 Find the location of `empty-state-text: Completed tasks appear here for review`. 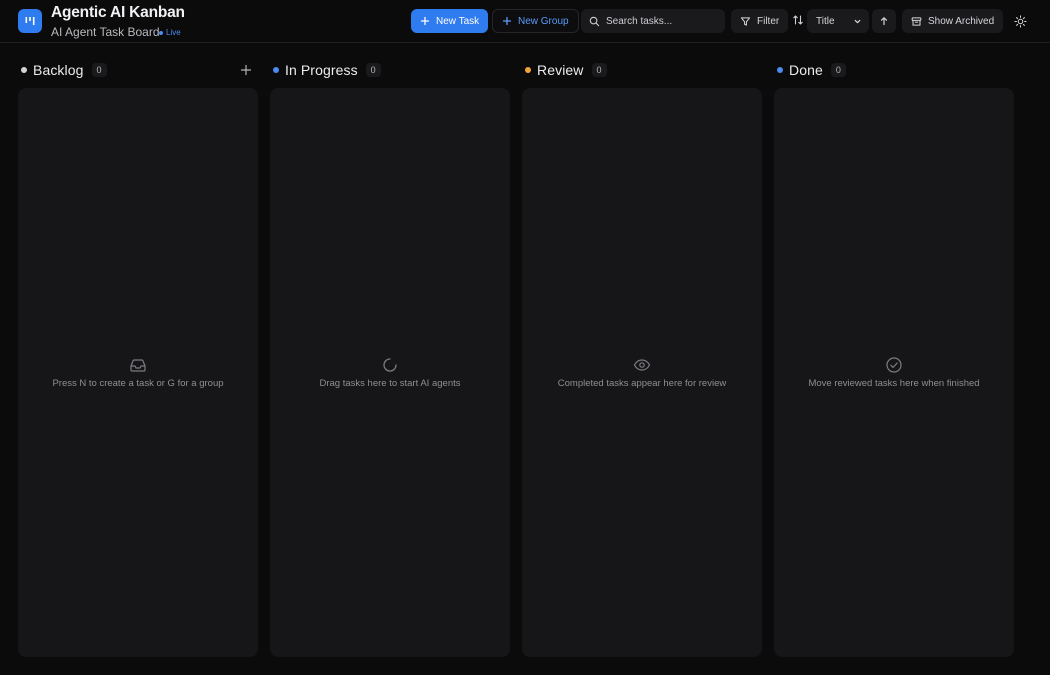

empty-state-text: Completed tasks appear here for review is located at coordinates (642, 383).